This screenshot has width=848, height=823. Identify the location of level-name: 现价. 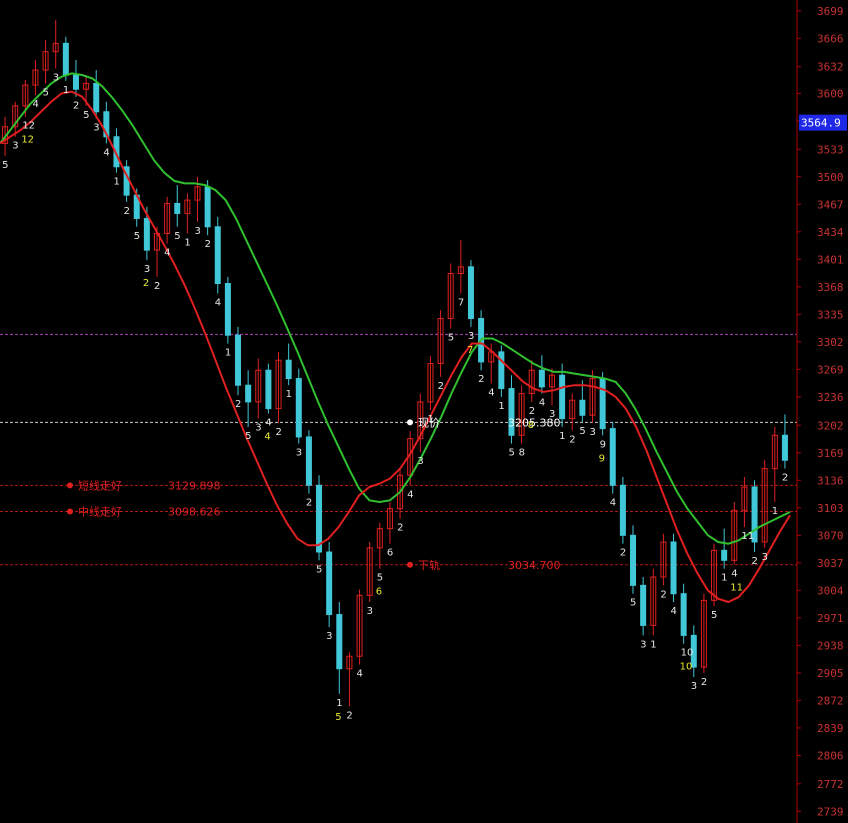
(429, 422).